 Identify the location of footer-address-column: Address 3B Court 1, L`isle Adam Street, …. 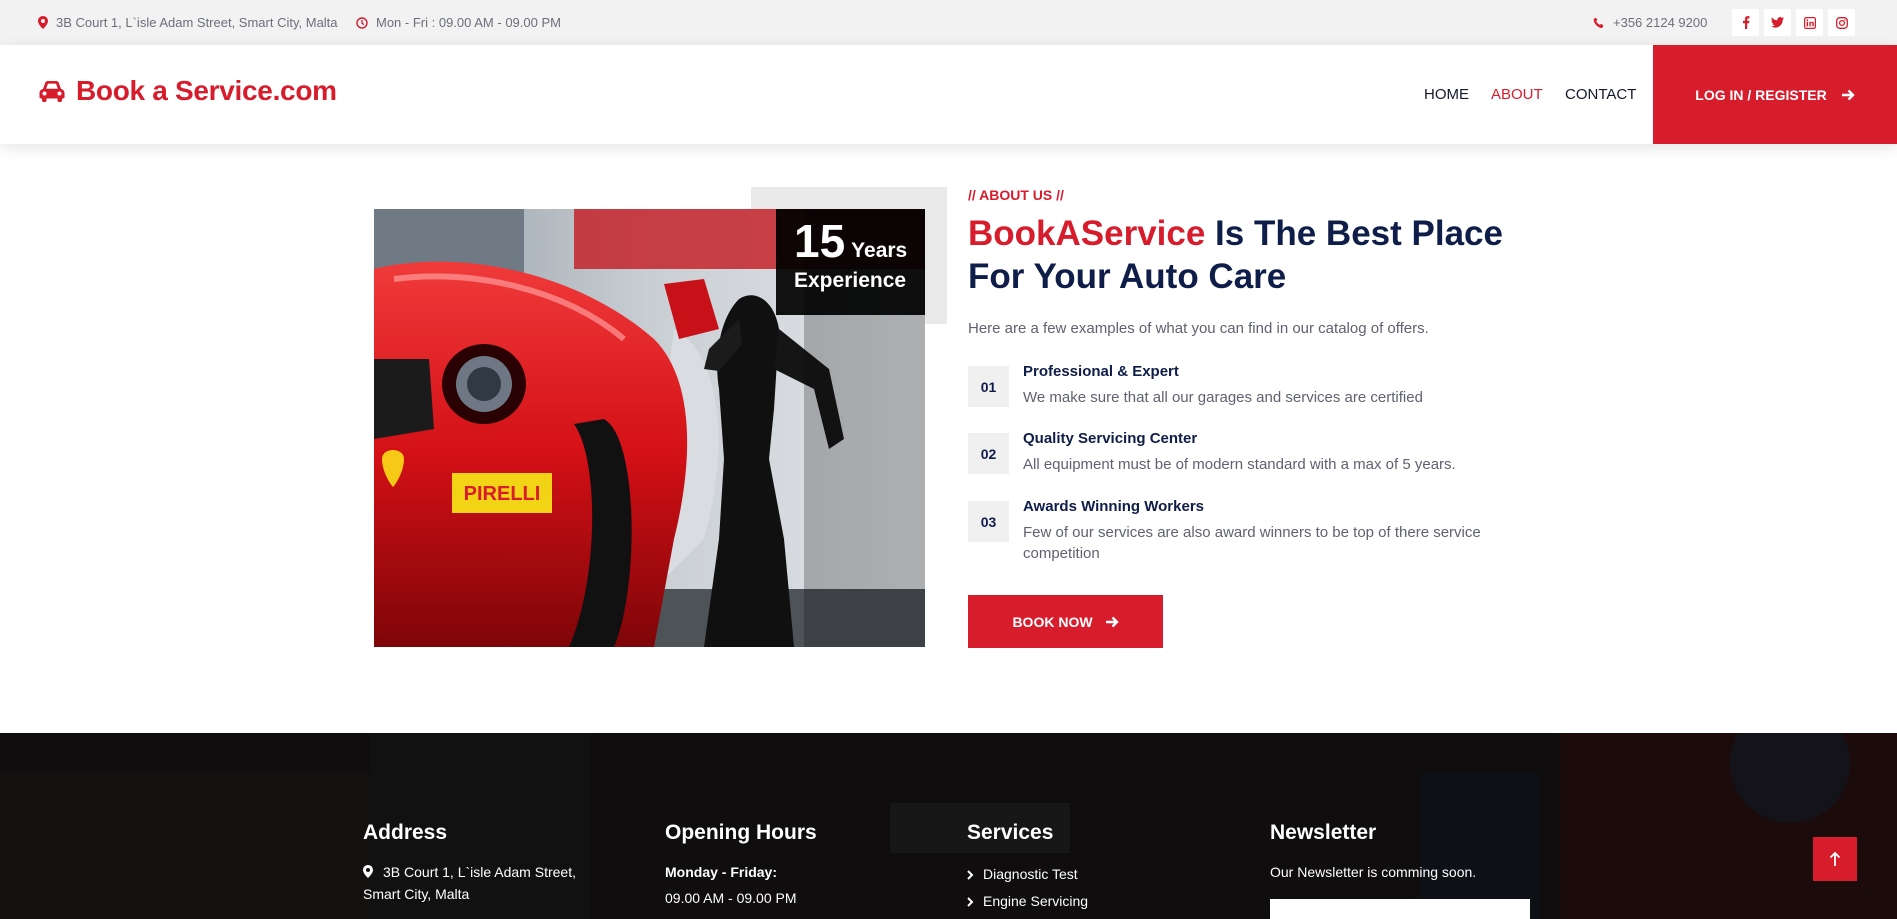
(483, 863).